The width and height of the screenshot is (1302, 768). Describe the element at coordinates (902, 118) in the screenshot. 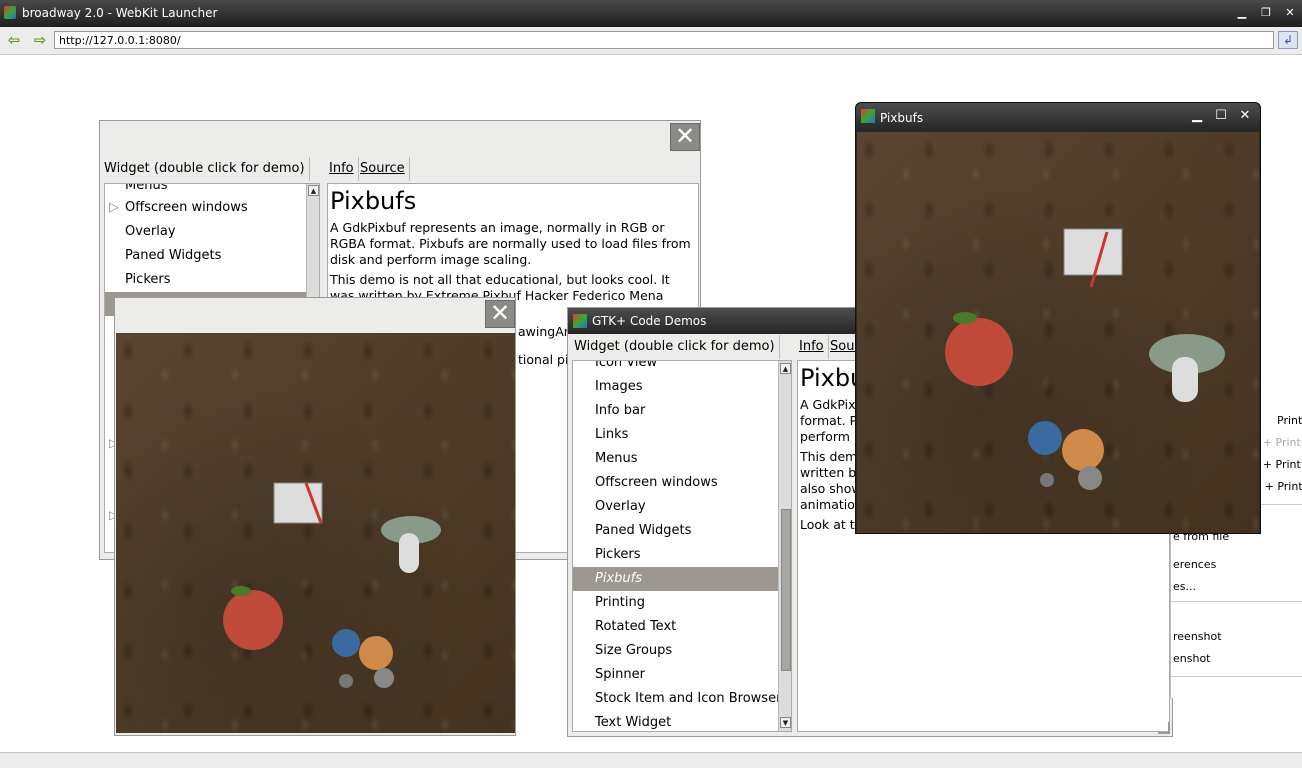

I see `window-title: Pixbufs` at that location.